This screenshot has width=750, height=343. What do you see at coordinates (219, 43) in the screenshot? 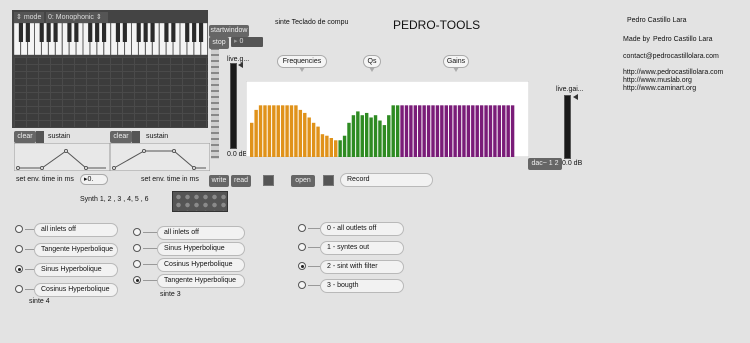
I see `stop-button: stop` at bounding box center [219, 43].